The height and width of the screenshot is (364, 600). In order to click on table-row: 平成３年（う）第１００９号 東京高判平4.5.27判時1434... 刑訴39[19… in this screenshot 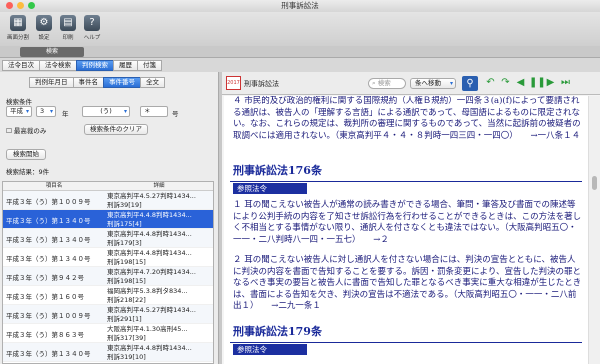, I will do `click(108, 200)`.